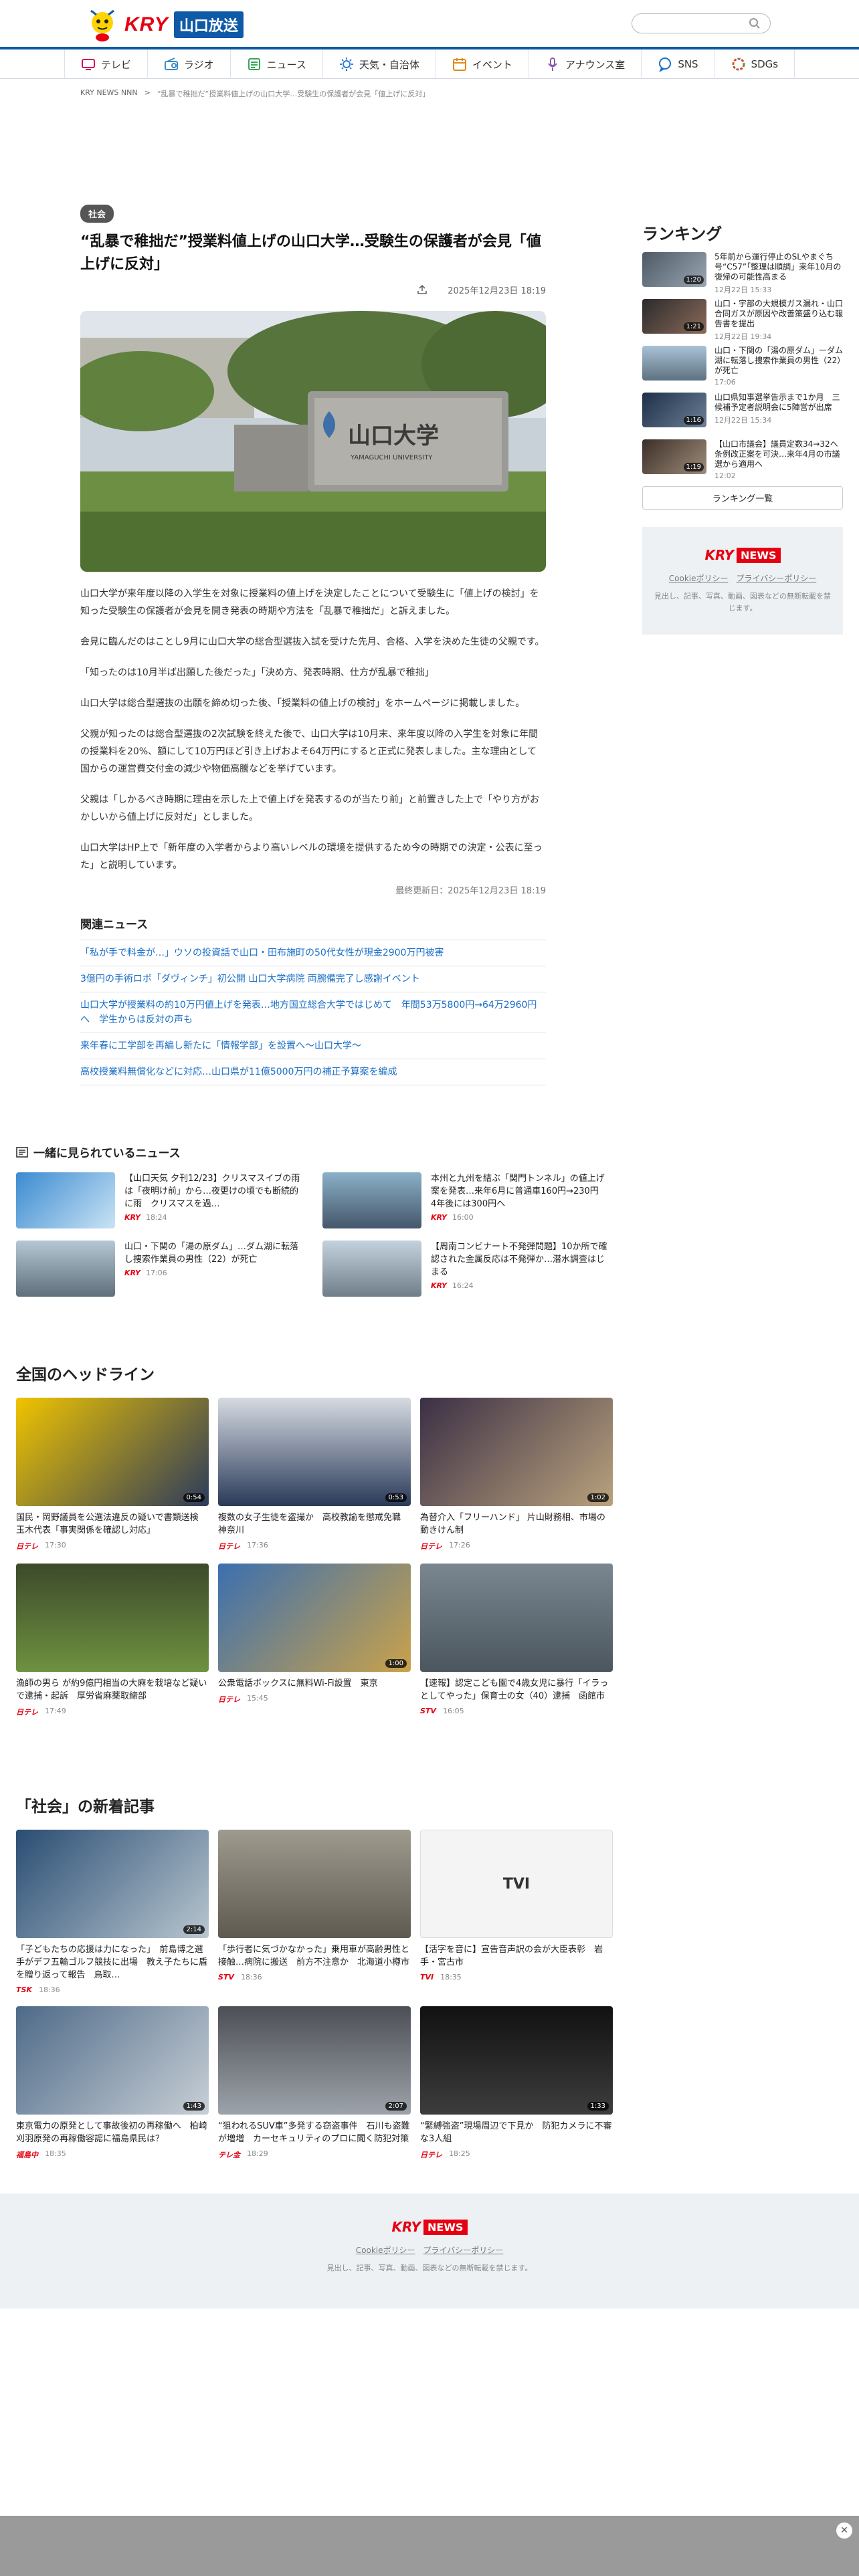 This screenshot has height=2576, width=859. Describe the element at coordinates (346, 64) in the screenshot. I see `sun-icon` at that location.